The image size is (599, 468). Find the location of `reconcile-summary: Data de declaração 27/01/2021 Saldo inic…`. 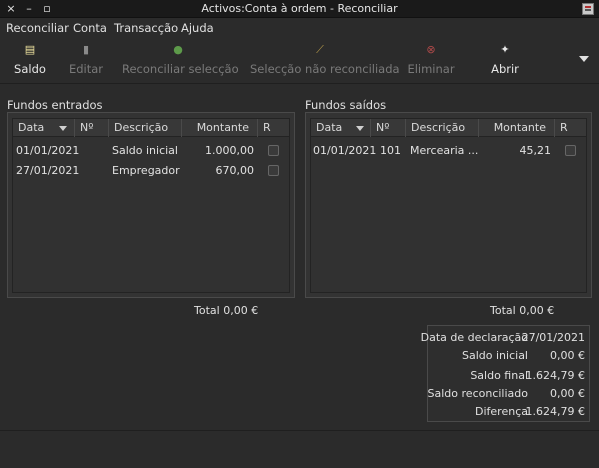

reconcile-summary: Data de declaração 27/01/2021 Saldo inic… is located at coordinates (505, 373).